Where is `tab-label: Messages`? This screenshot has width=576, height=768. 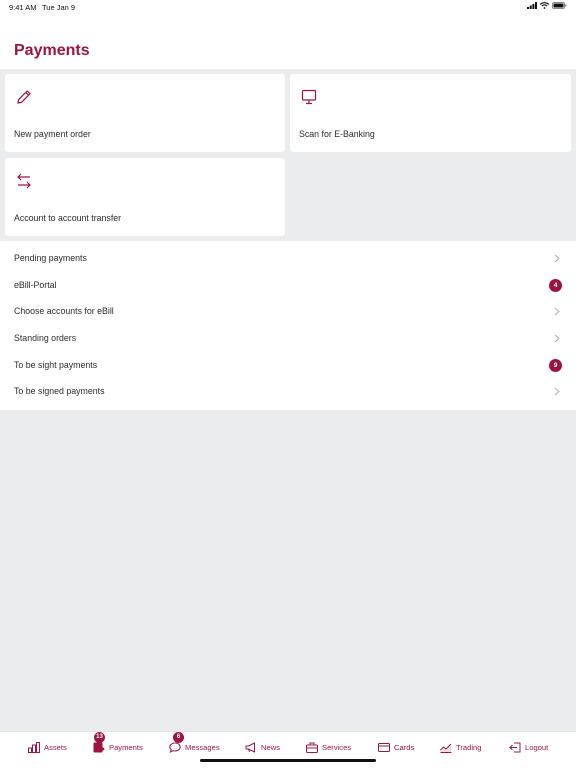 tab-label: Messages is located at coordinates (202, 747).